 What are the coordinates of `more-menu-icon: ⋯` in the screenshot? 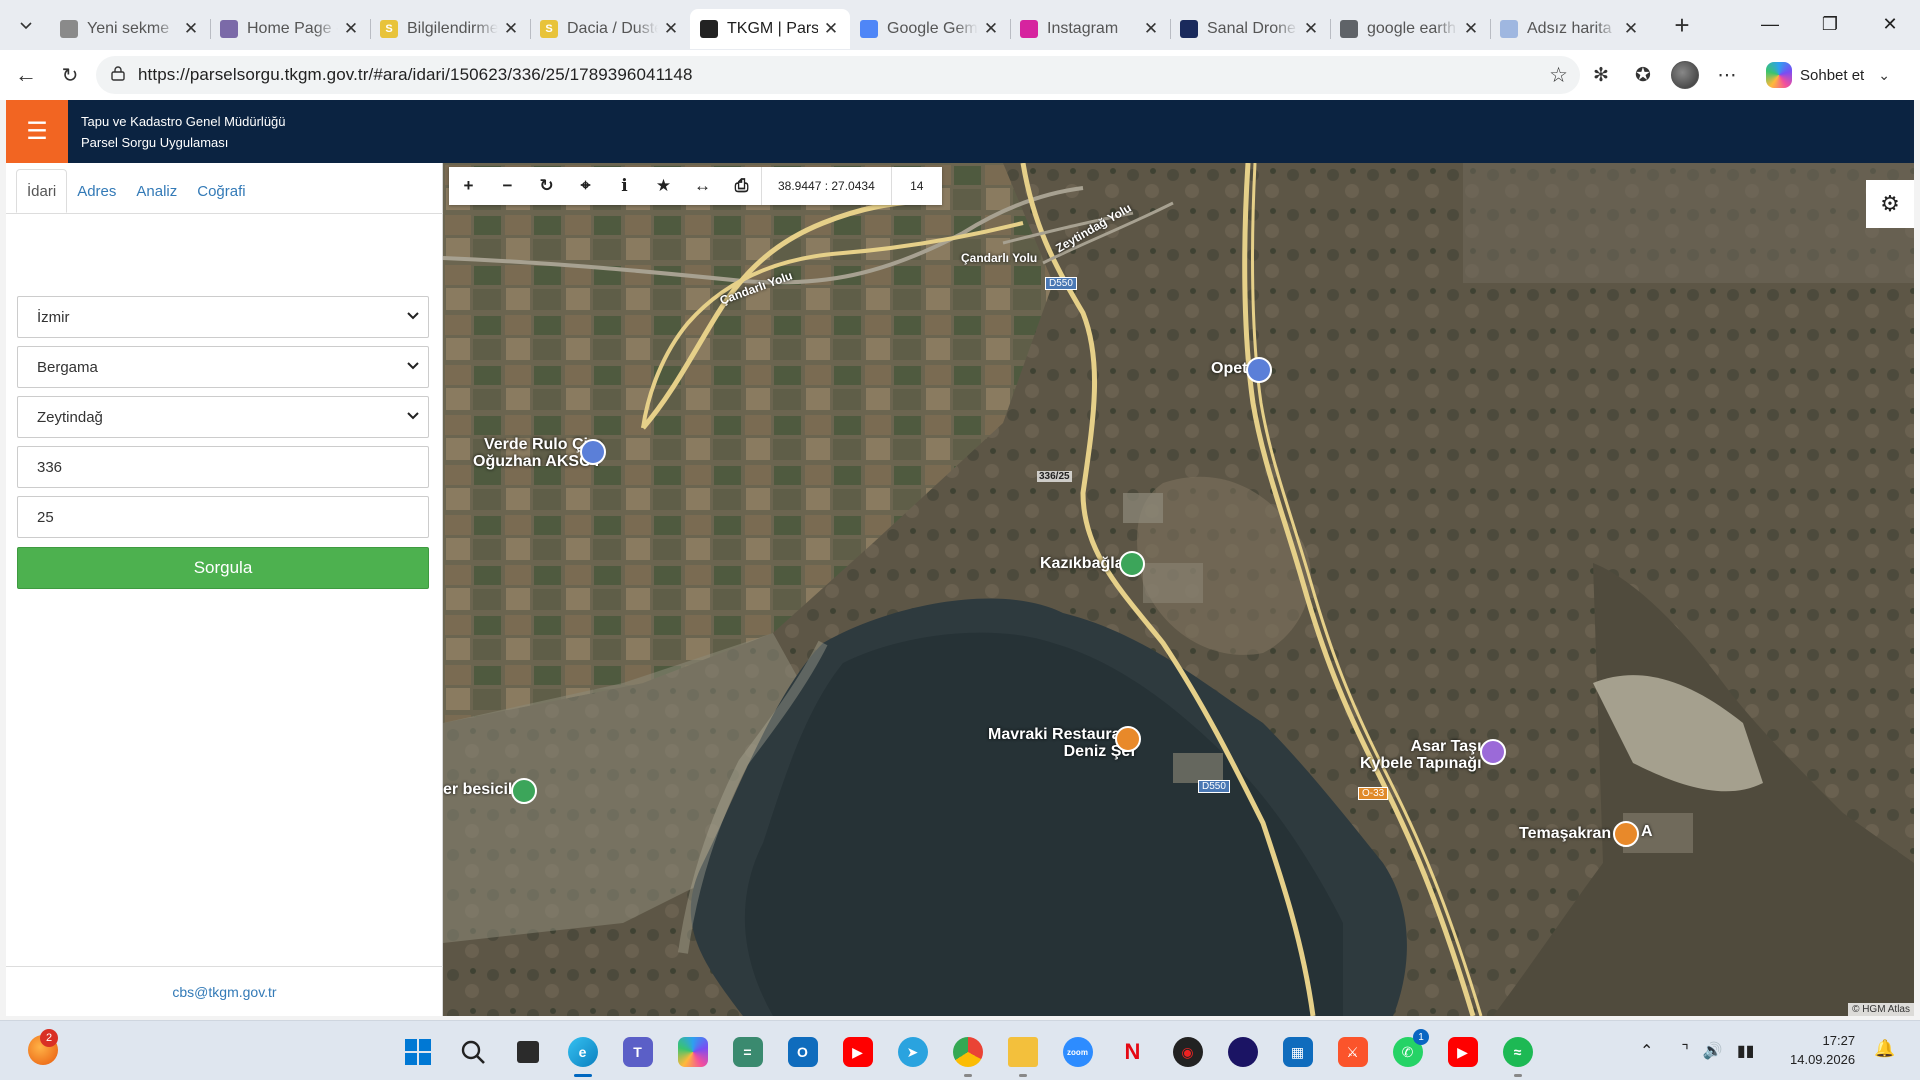 It's located at (1727, 75).